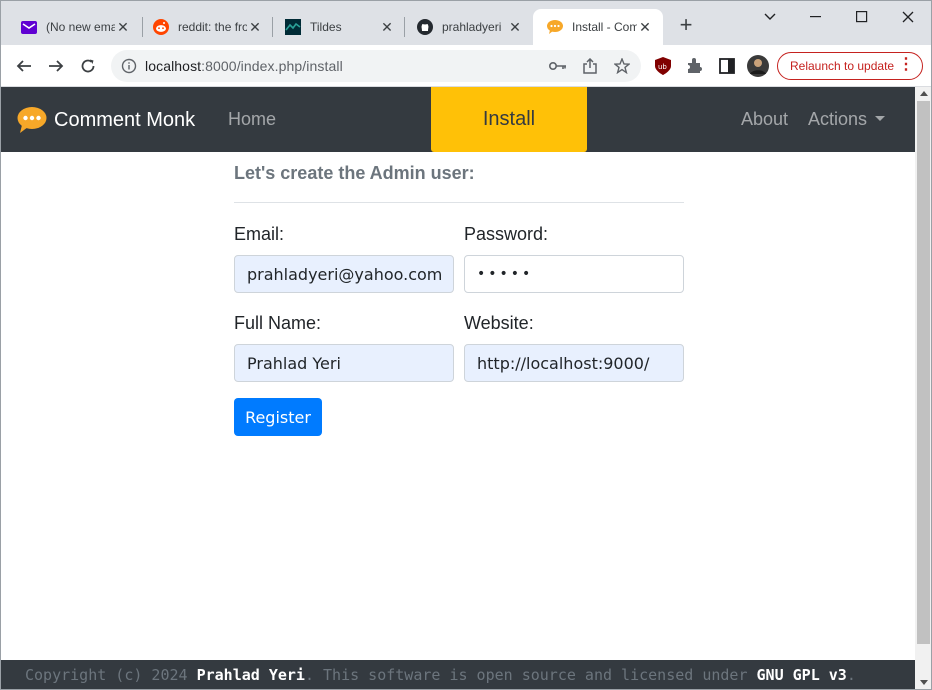 The width and height of the screenshot is (932, 690). I want to click on fullname-label: Full Name:, so click(278, 323).